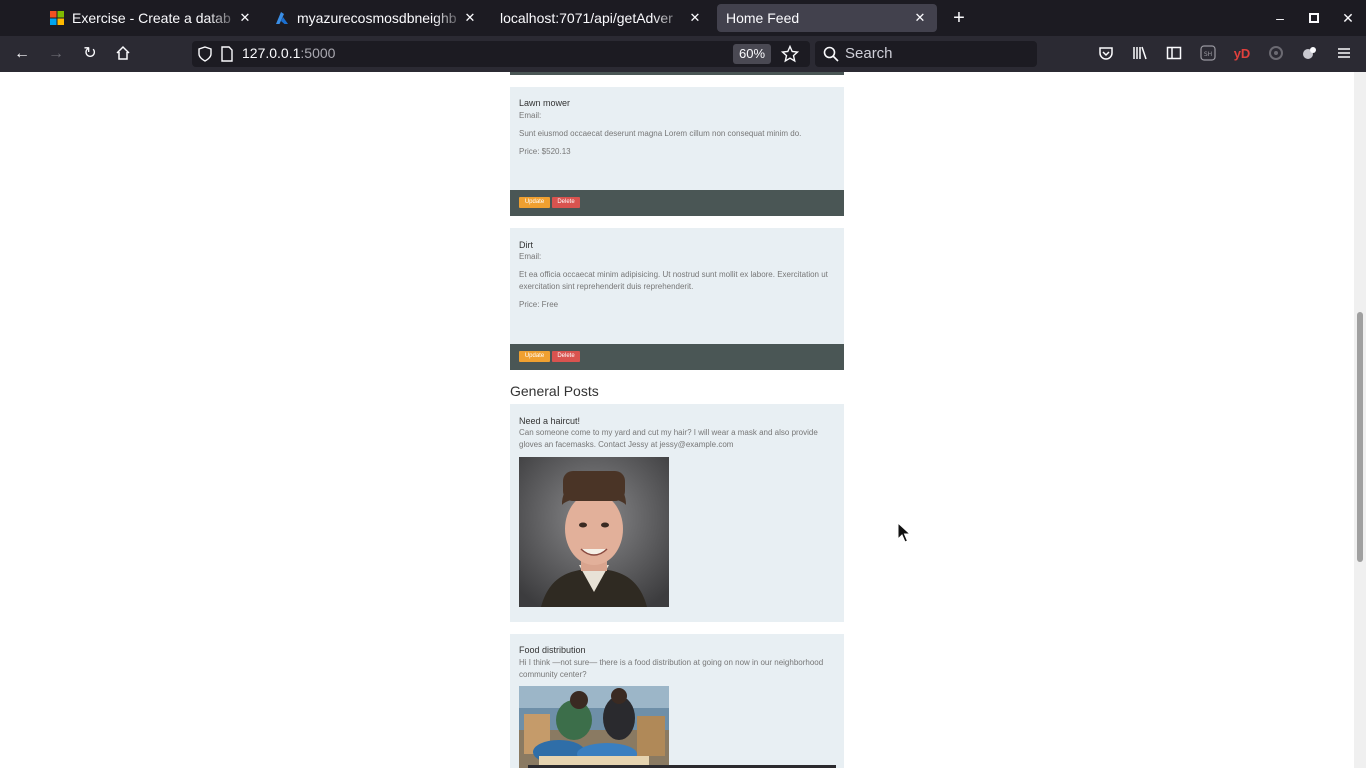 The height and width of the screenshot is (768, 1366). What do you see at coordinates (959, 18) in the screenshot?
I see `new-tab-icon: +` at bounding box center [959, 18].